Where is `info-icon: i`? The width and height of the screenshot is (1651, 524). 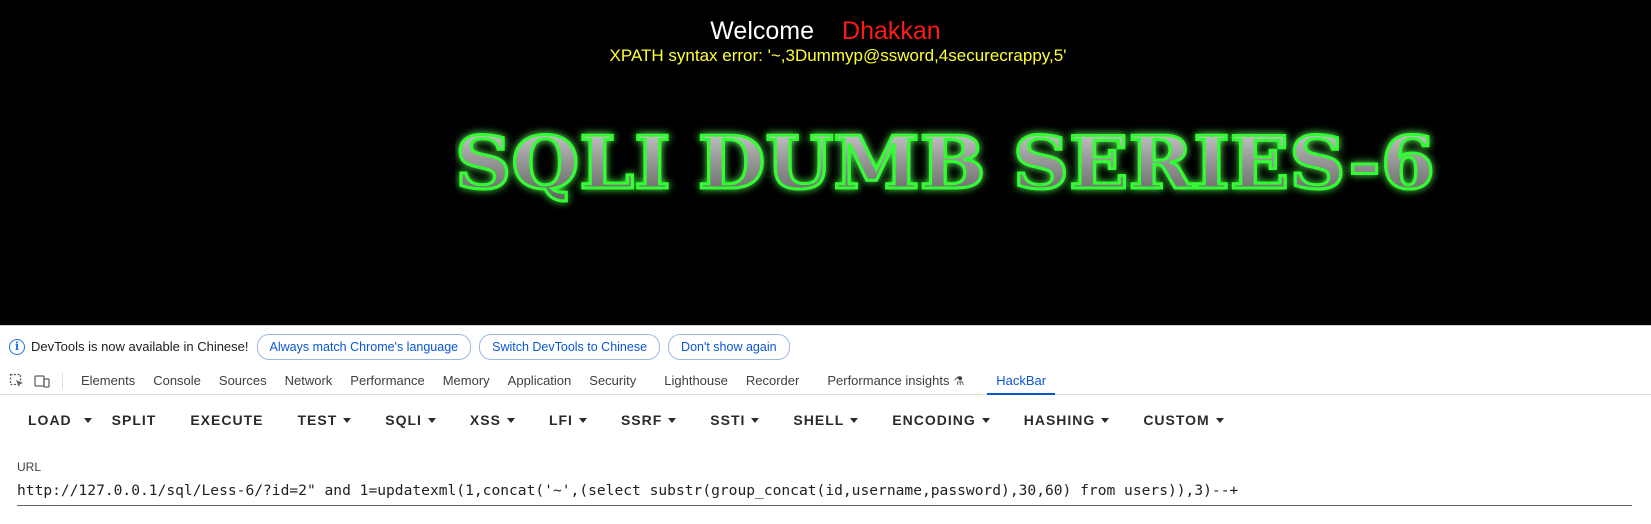
info-icon: i is located at coordinates (17, 346).